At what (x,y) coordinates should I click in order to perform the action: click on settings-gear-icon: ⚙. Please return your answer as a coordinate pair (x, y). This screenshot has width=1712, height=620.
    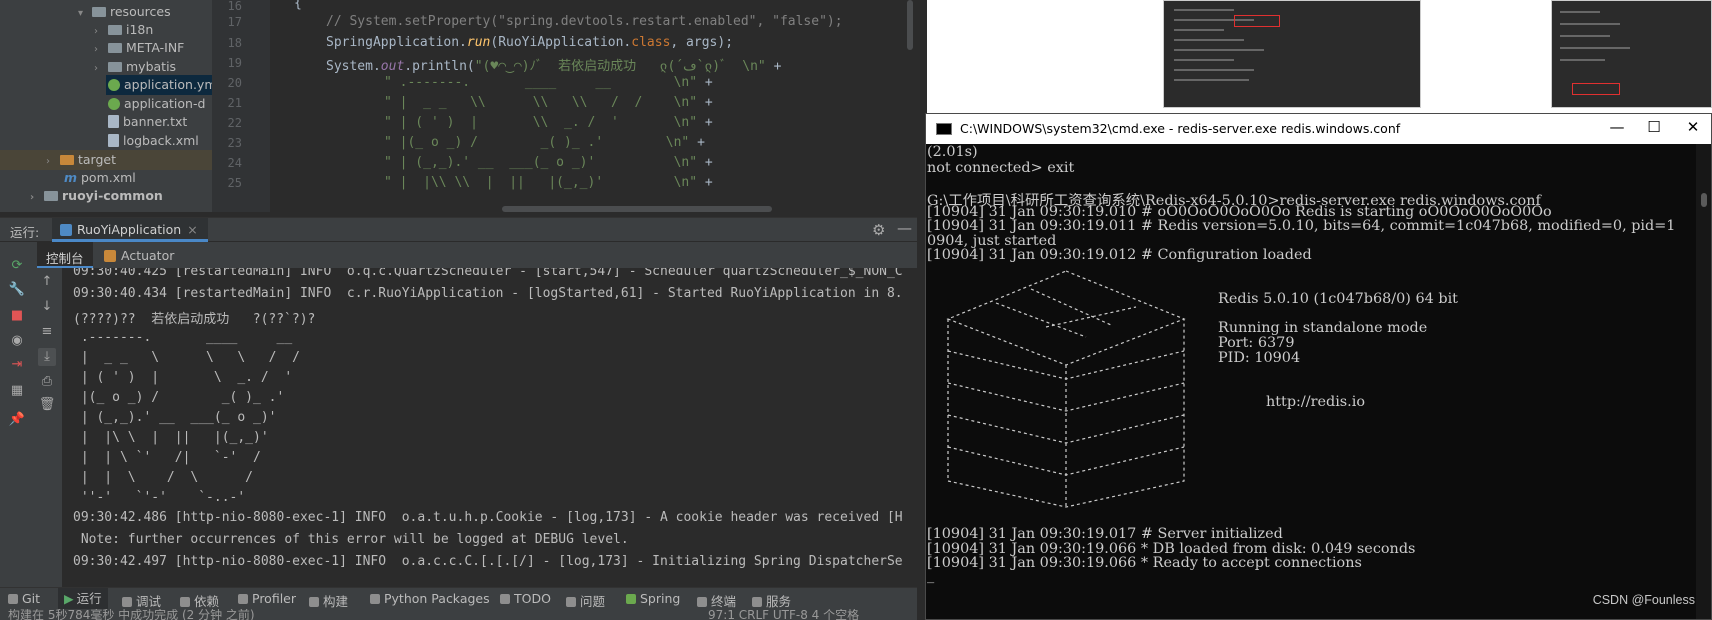
    Looking at the image, I should click on (878, 230).